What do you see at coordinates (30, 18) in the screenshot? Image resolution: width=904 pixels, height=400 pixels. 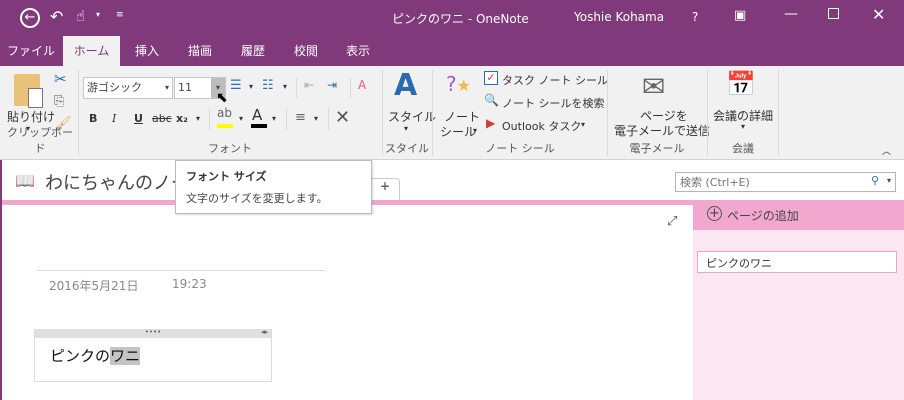 I see `back-icon: ←` at bounding box center [30, 18].